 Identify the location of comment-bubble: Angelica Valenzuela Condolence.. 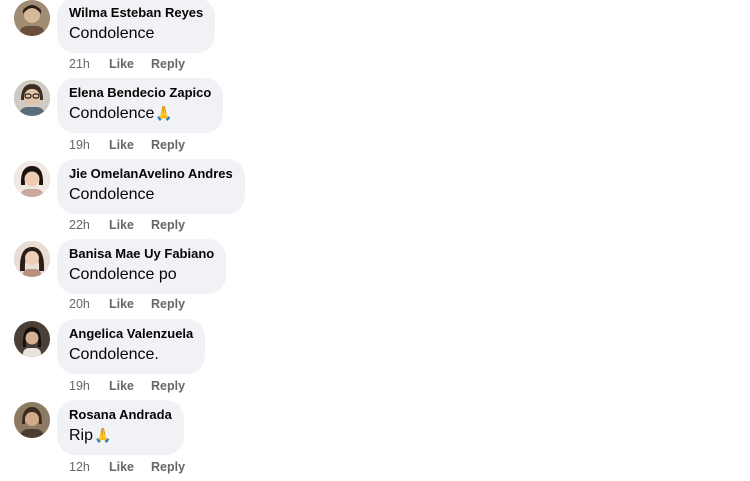
(131, 346).